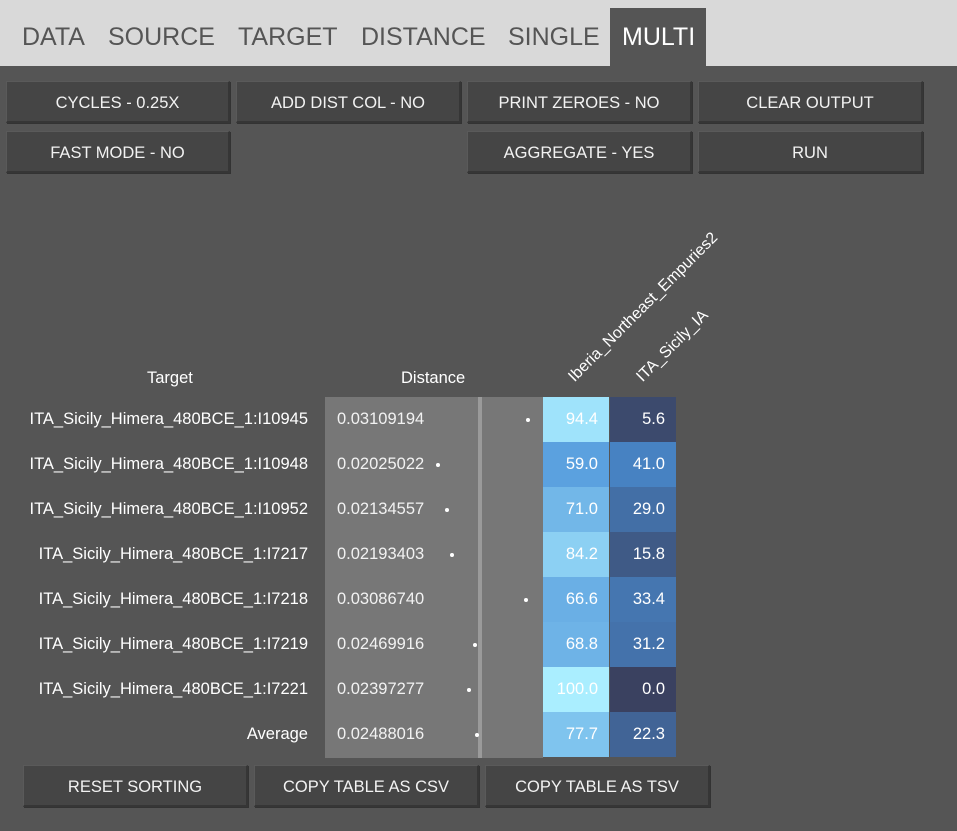  I want to click on tab-bar: DATA SOURCE TARGET DISTANCE SINGLE MULTI, so click(478, 33).